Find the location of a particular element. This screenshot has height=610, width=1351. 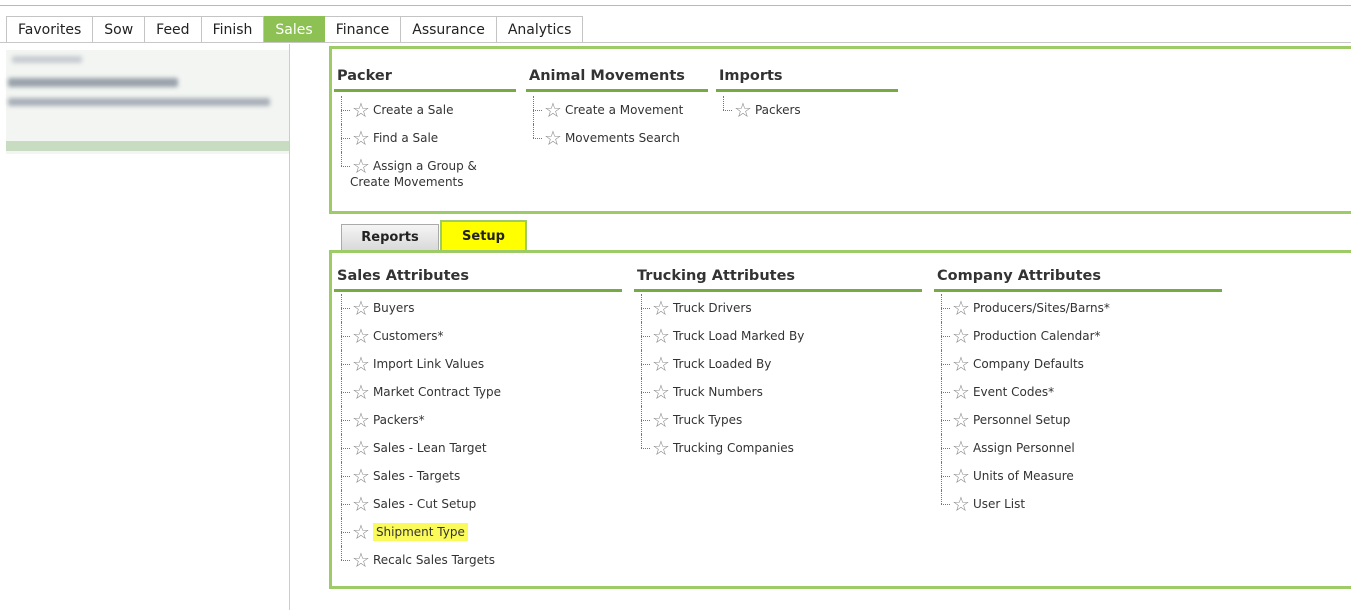

link-truck-load-marked-by: ☆ Truck Load Marked By is located at coordinates (778, 336).